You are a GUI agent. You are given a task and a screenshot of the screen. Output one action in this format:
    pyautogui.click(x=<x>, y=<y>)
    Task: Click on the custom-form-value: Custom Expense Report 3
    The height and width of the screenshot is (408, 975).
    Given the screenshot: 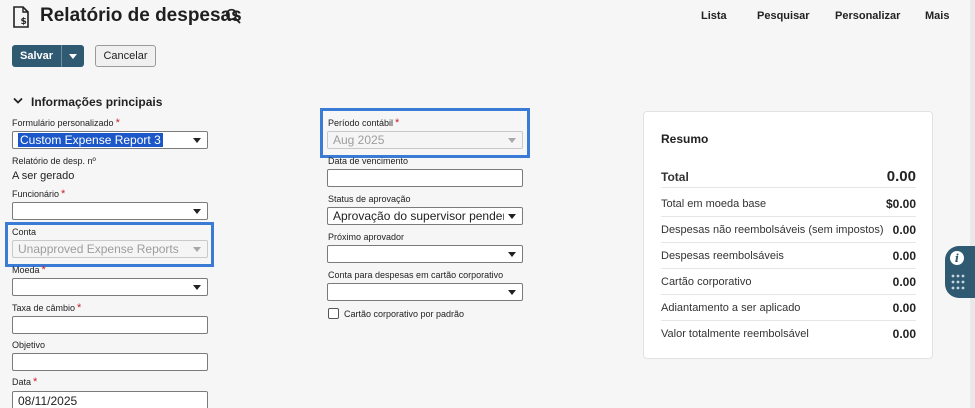 What is the action you would take?
    pyautogui.click(x=90, y=140)
    